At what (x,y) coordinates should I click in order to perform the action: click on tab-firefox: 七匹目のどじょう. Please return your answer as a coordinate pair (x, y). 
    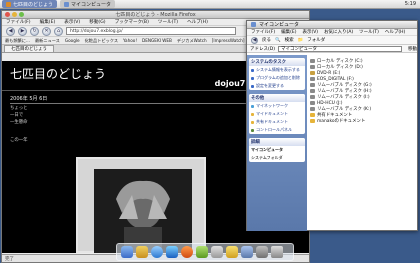
    Looking at the image, I should click on (30, 4).